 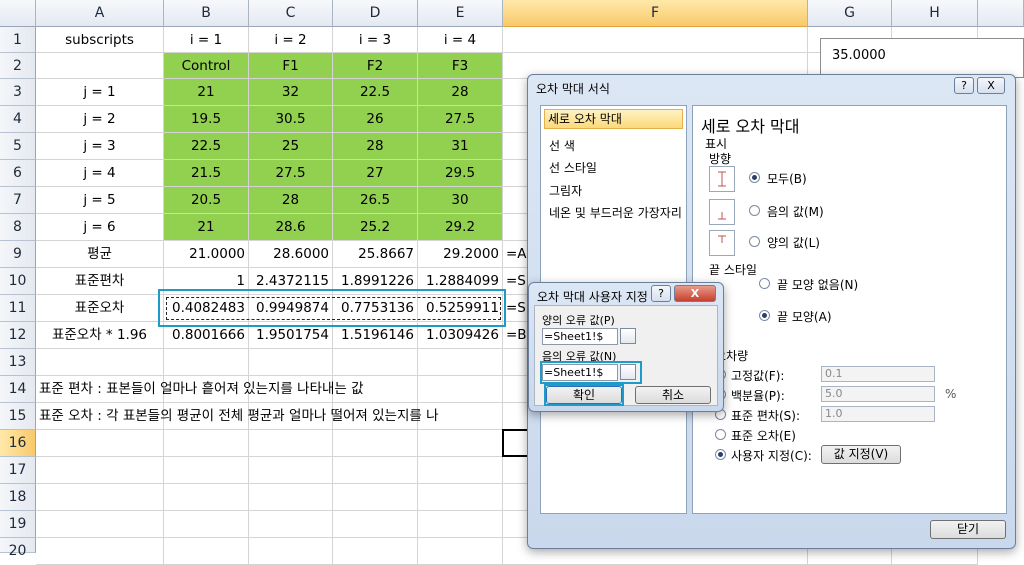 What do you see at coordinates (18, 119) in the screenshot?
I see `row-header-4: 4` at bounding box center [18, 119].